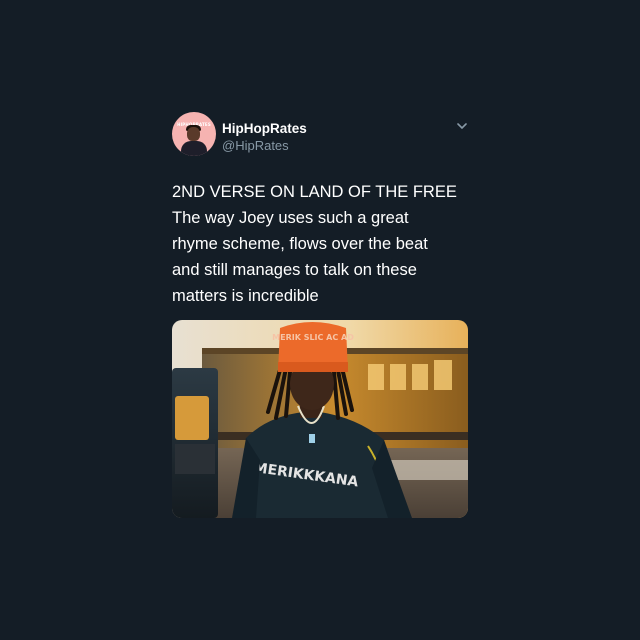  What do you see at coordinates (245, 296) in the screenshot?
I see `tweet-text-line: matters is incredible` at bounding box center [245, 296].